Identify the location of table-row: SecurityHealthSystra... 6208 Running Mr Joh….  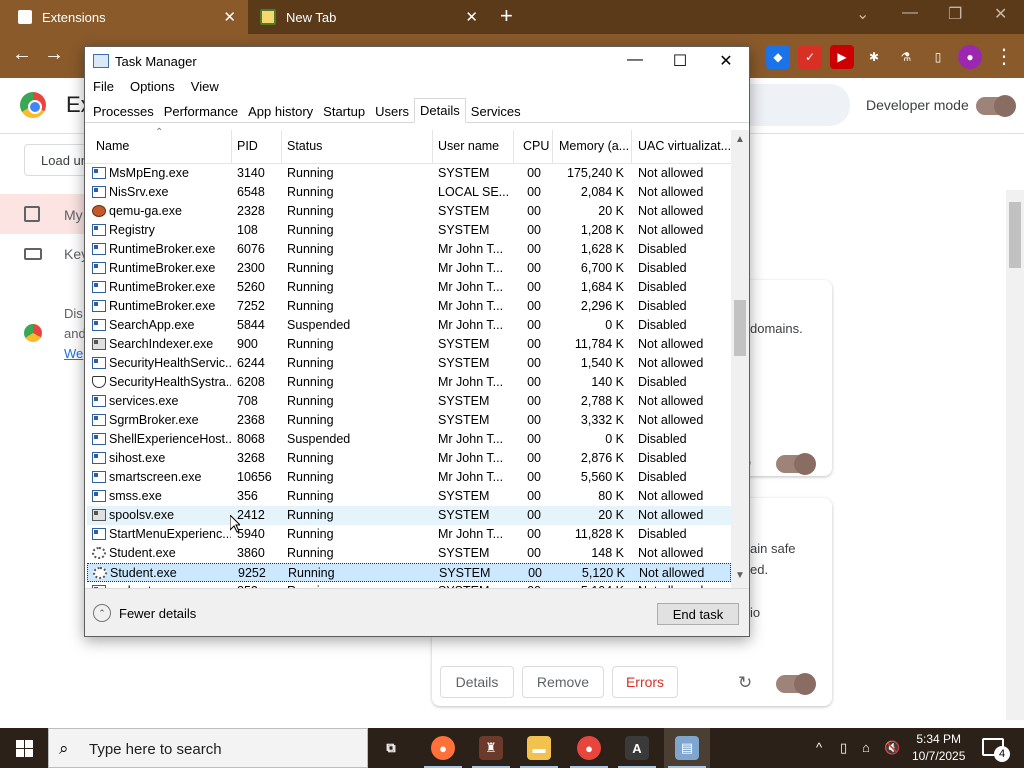
(409, 382).